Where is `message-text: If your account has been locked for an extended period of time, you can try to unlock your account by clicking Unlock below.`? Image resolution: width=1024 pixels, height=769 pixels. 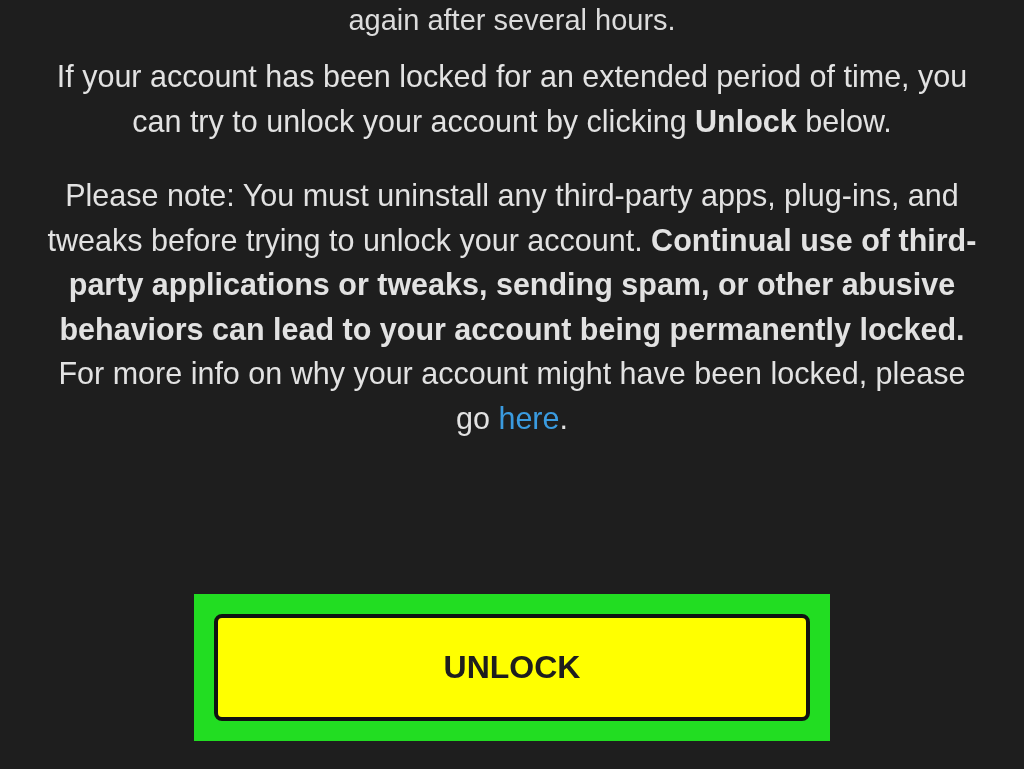 message-text: If your account has been locked for an extended period of time, you can try to unlock your account by clicking Unlock below. is located at coordinates (512, 99).